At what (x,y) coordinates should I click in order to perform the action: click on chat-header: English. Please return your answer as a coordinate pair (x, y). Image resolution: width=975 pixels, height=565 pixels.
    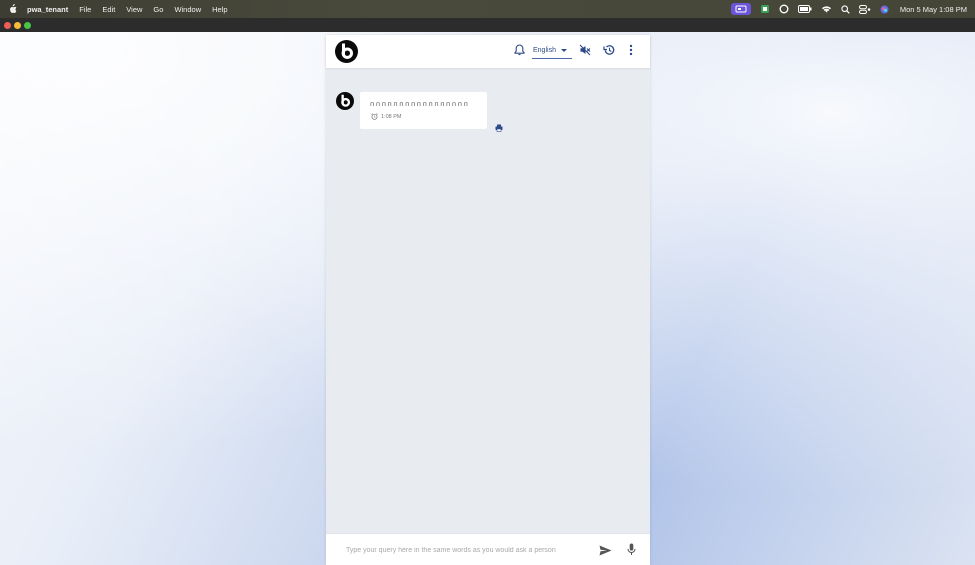
    Looking at the image, I should click on (488, 51).